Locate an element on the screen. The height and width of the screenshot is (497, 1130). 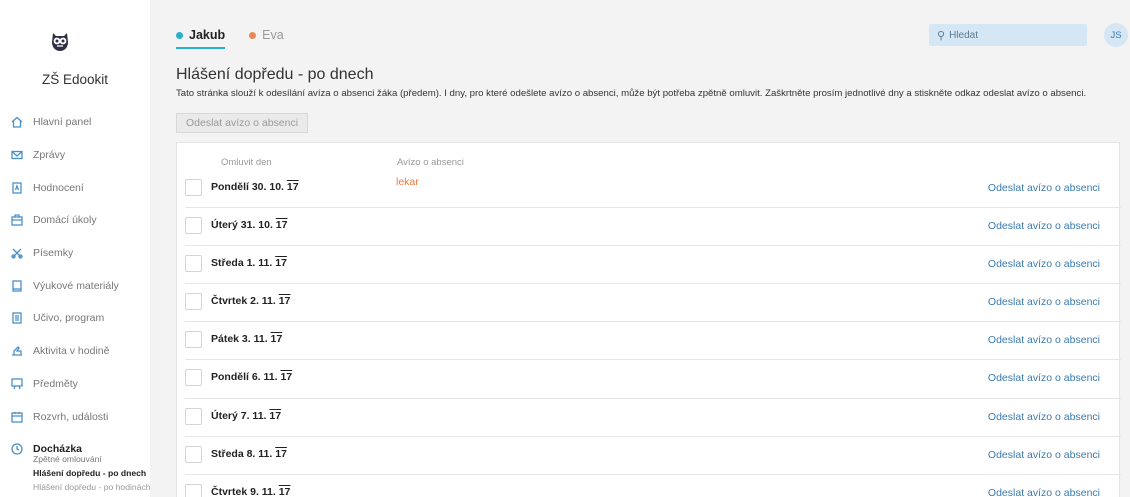
sidebar-item-rozvrh-udalosti: Rozvrh, události is located at coordinates (75, 416).